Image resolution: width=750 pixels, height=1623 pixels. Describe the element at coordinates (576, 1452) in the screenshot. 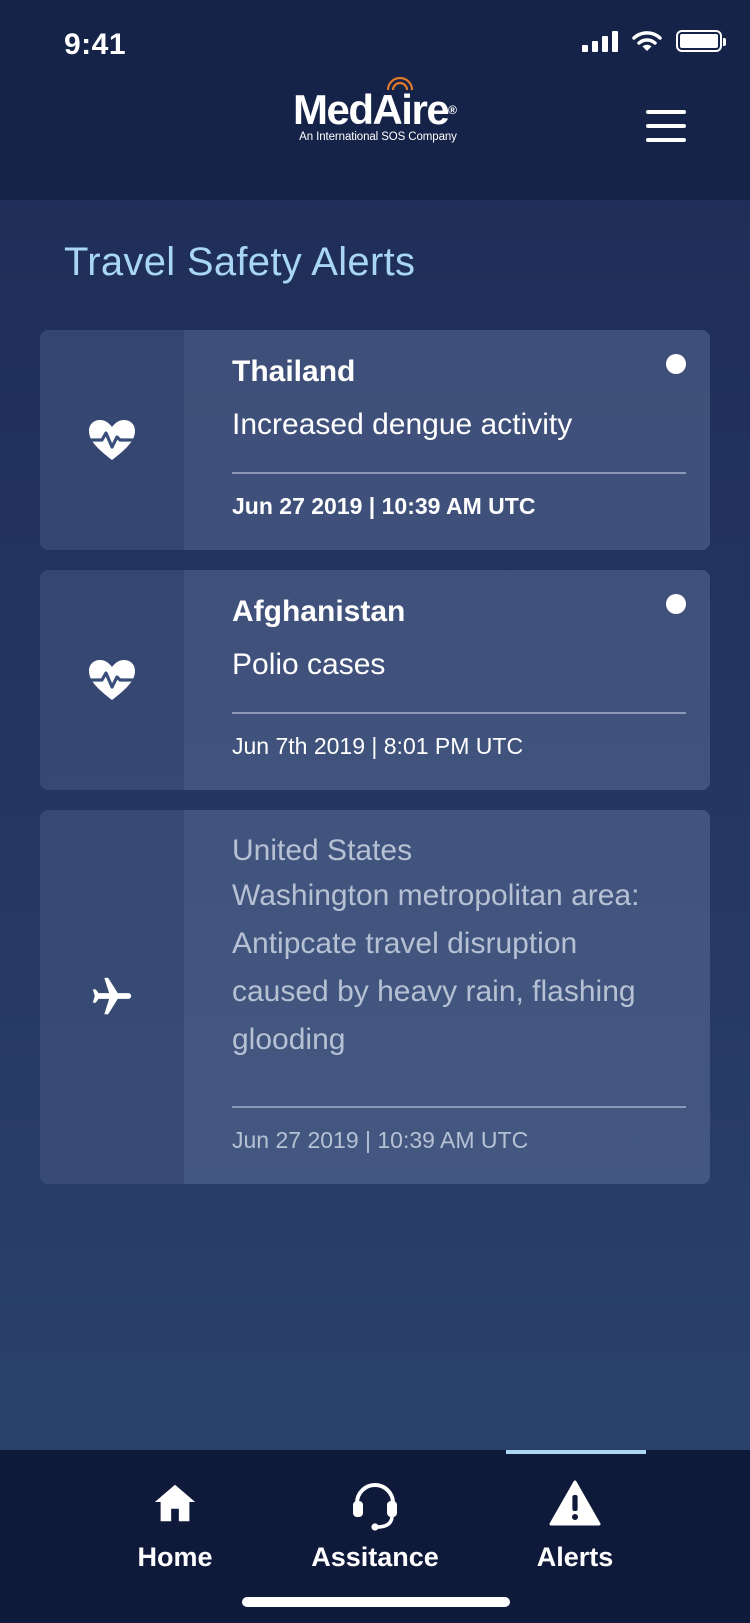

I see `active-tab-indicator` at that location.